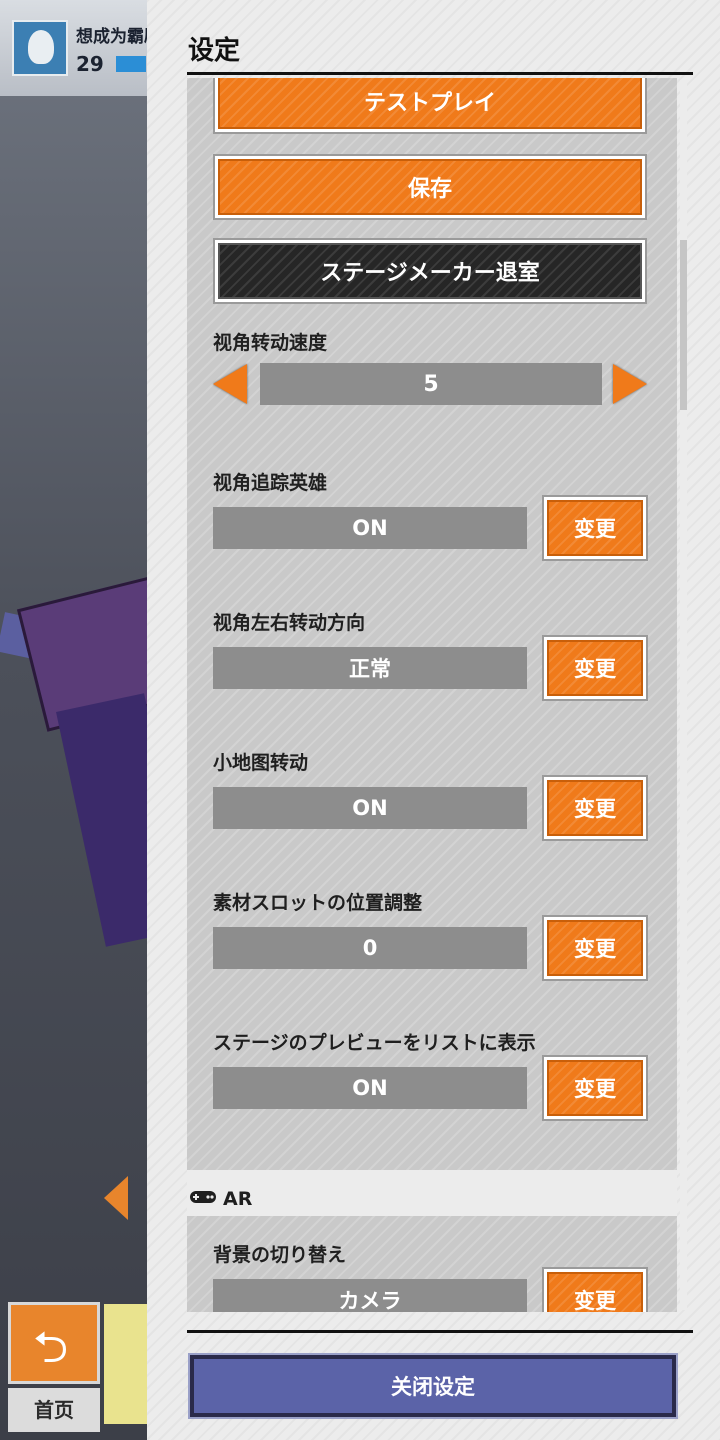  I want to click on home-label: 首页, so click(54, 1410).